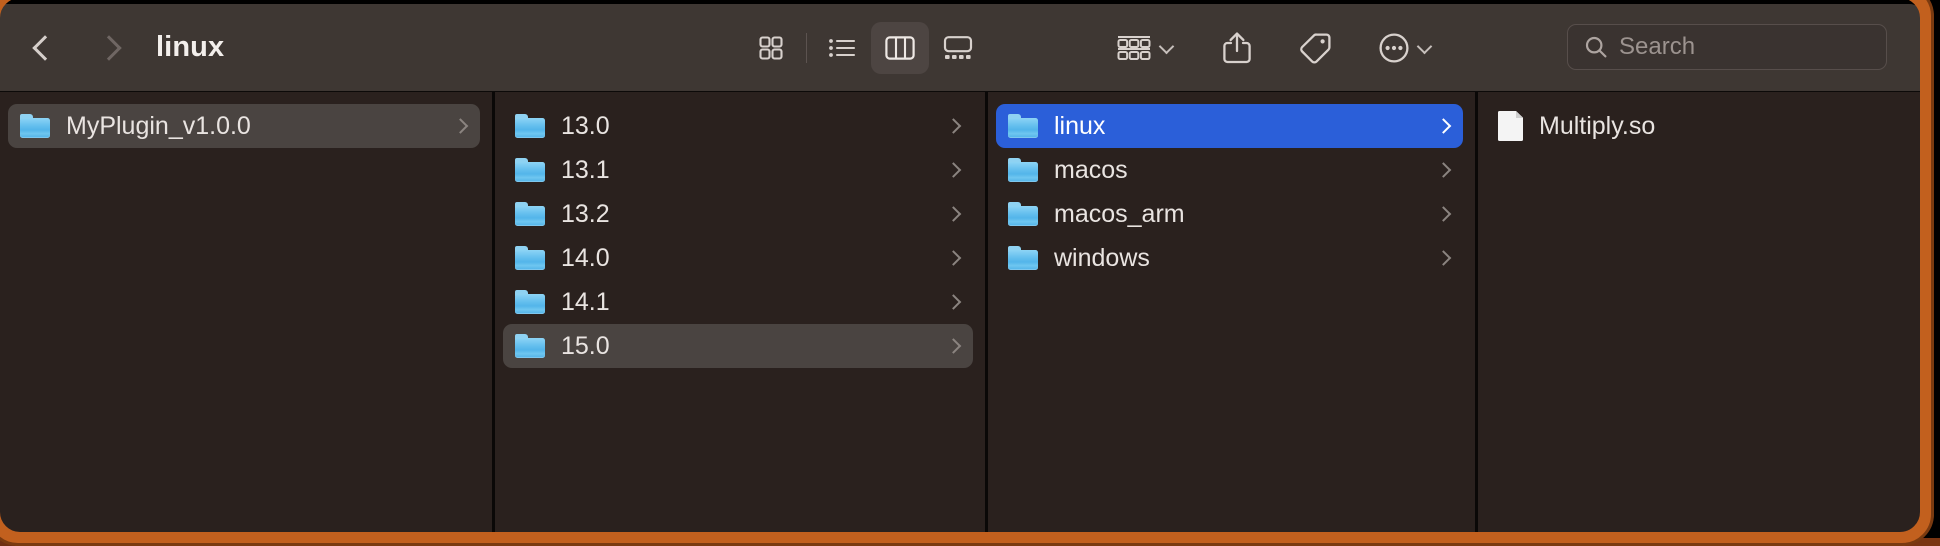  Describe the element at coordinates (1596, 47) in the screenshot. I see `search-icon` at that location.